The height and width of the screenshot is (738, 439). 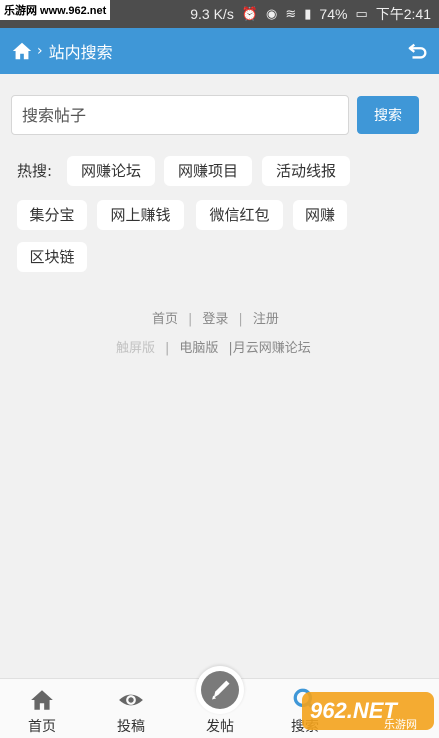 What do you see at coordinates (80, 52) in the screenshot?
I see `page-title: 站内搜索` at bounding box center [80, 52].